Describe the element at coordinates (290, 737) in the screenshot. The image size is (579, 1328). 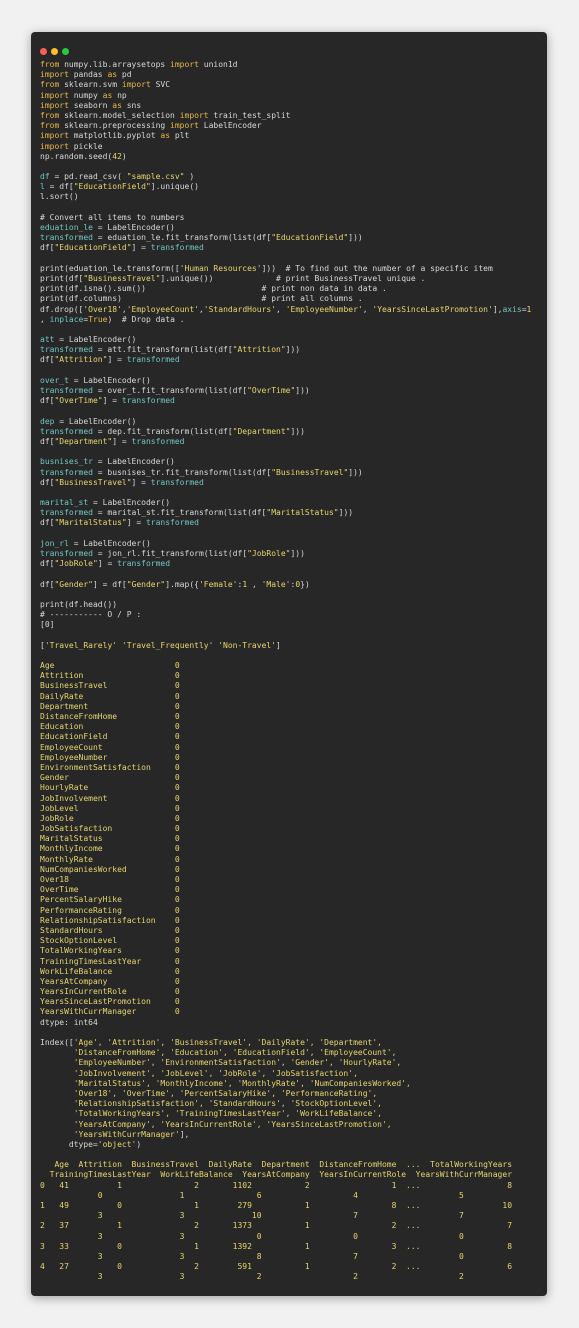
I see `code-line: EducationField 0` at that location.